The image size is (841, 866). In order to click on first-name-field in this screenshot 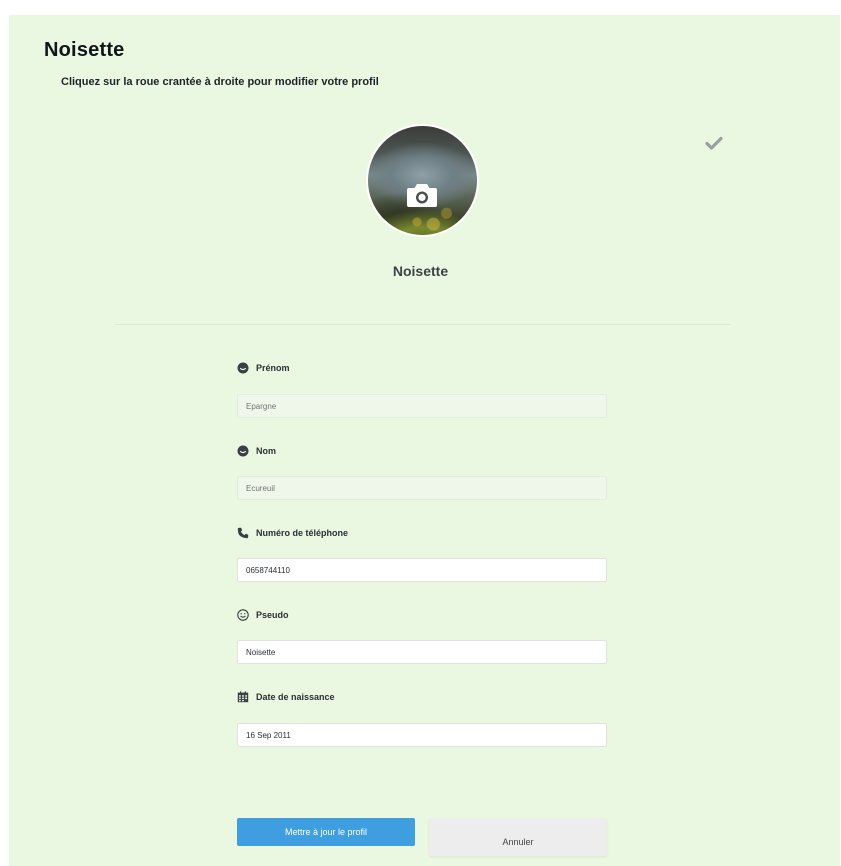, I will do `click(422, 406)`.